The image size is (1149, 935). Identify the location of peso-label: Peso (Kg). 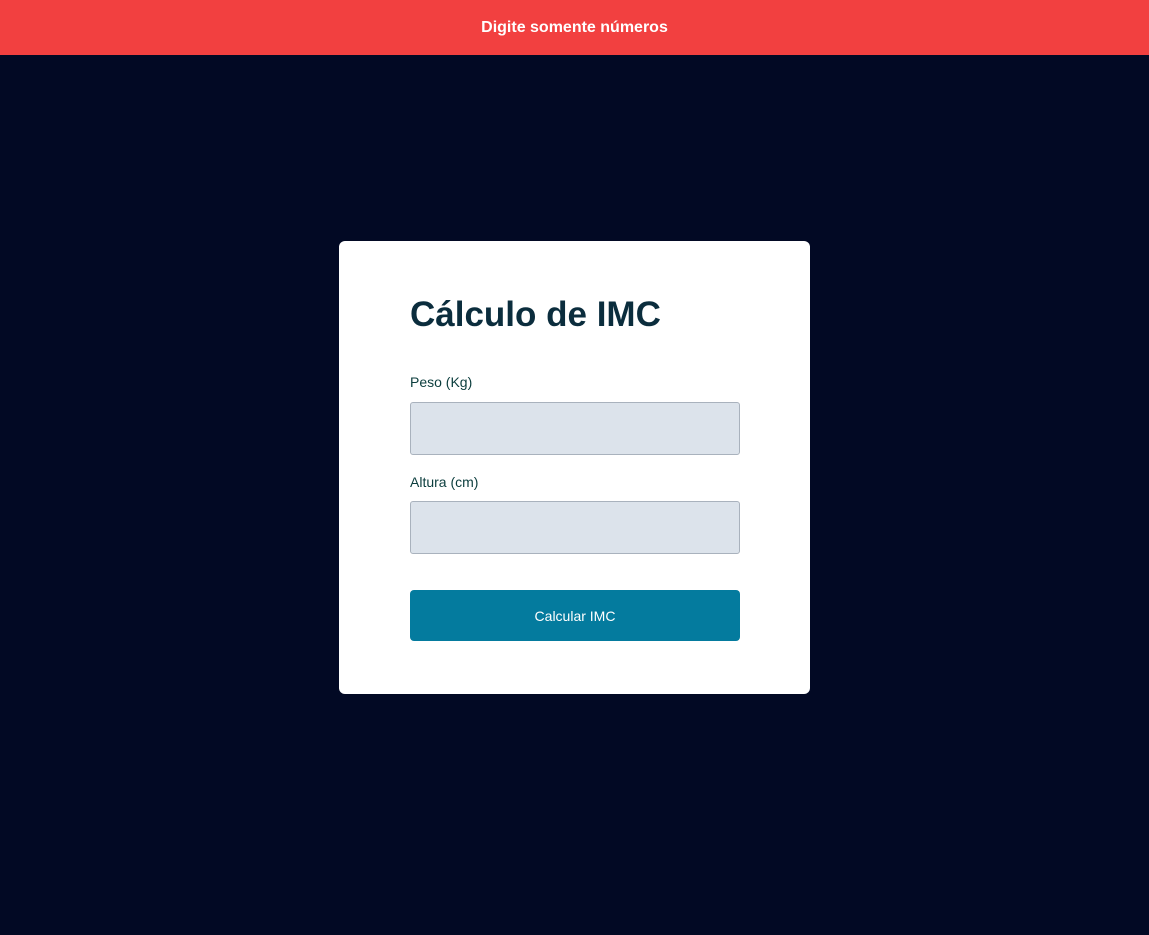
(441, 382).